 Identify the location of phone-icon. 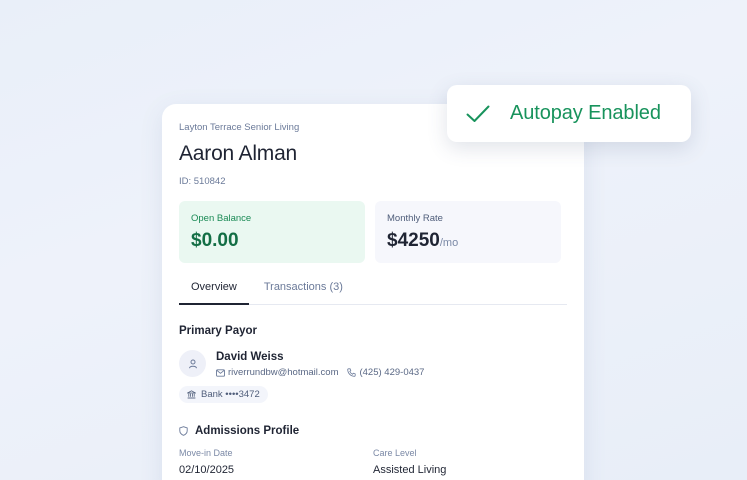
(352, 372).